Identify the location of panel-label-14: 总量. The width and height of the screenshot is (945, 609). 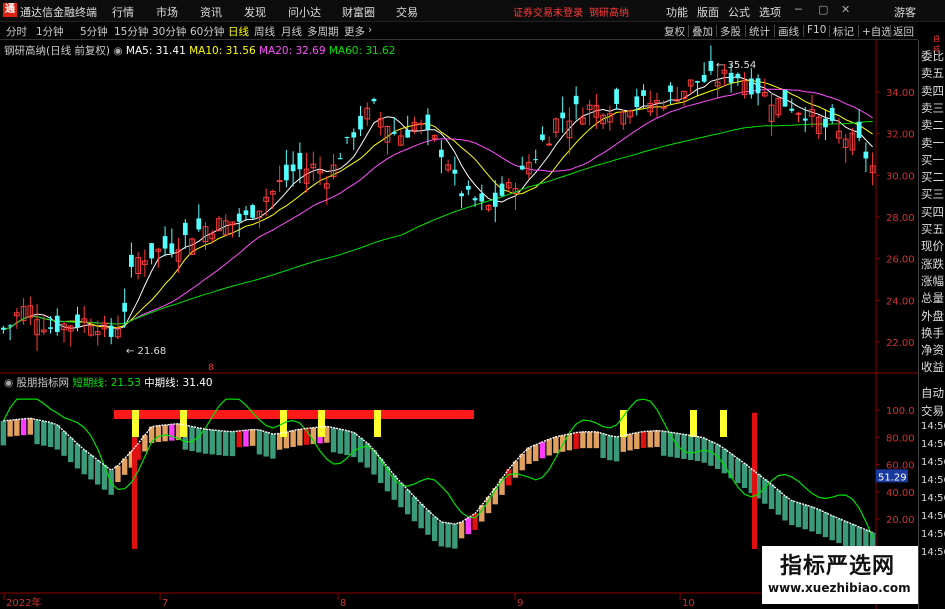
(932, 298).